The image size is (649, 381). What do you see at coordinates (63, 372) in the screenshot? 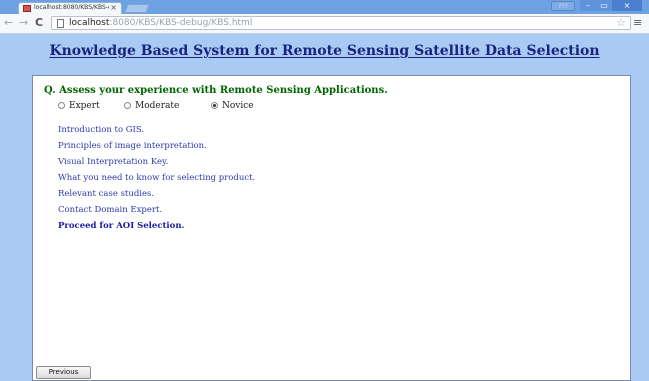
I see `previous-button: Previous` at bounding box center [63, 372].